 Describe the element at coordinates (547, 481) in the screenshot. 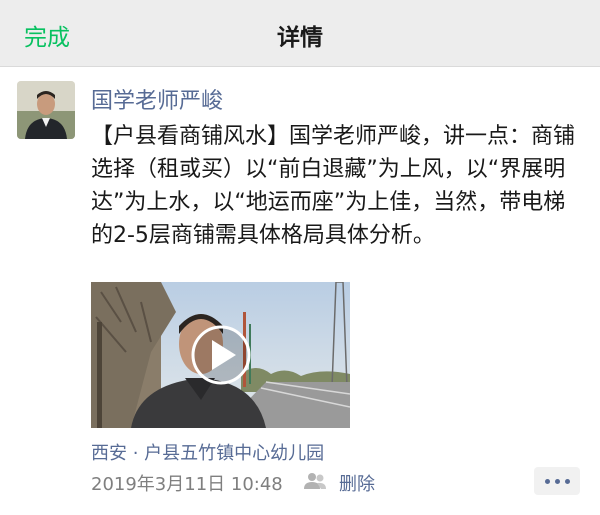

I see `more-dots-icon` at that location.